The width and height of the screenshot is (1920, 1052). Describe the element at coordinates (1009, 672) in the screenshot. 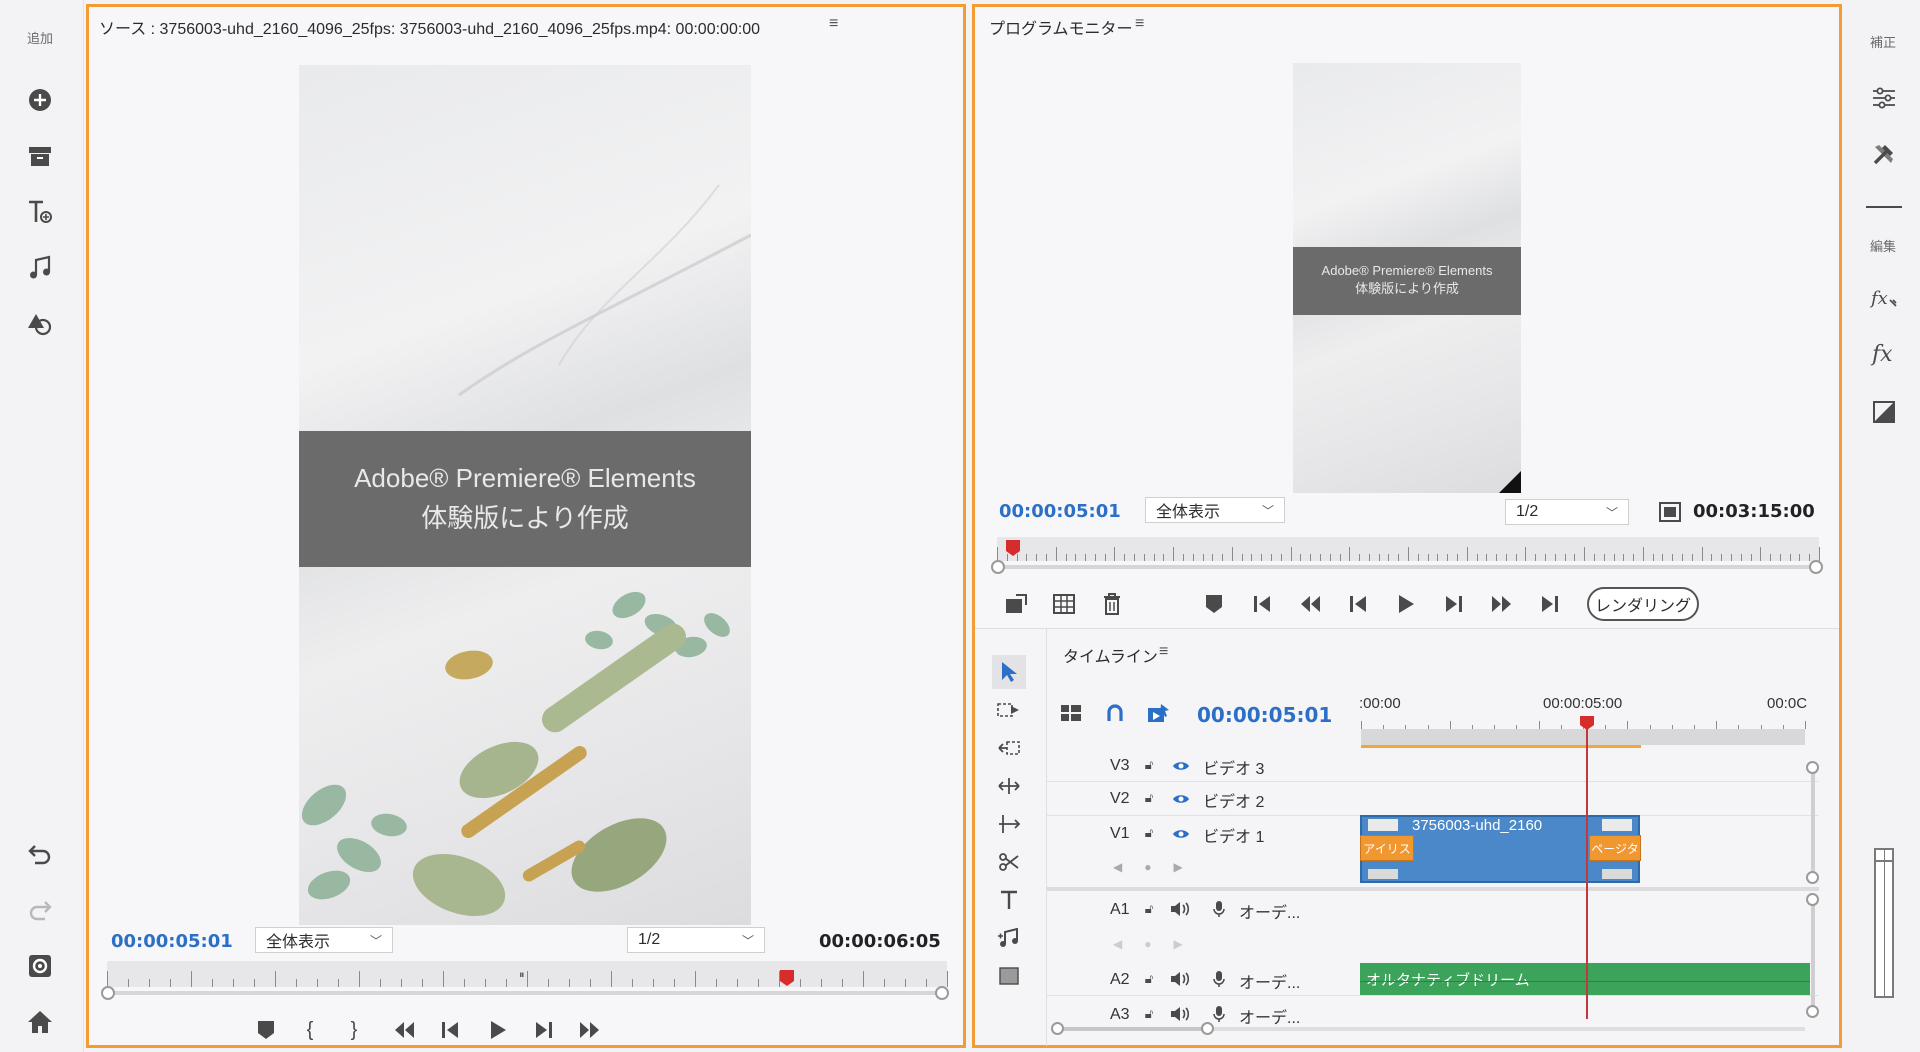

I see `selection-tool-icon` at that location.